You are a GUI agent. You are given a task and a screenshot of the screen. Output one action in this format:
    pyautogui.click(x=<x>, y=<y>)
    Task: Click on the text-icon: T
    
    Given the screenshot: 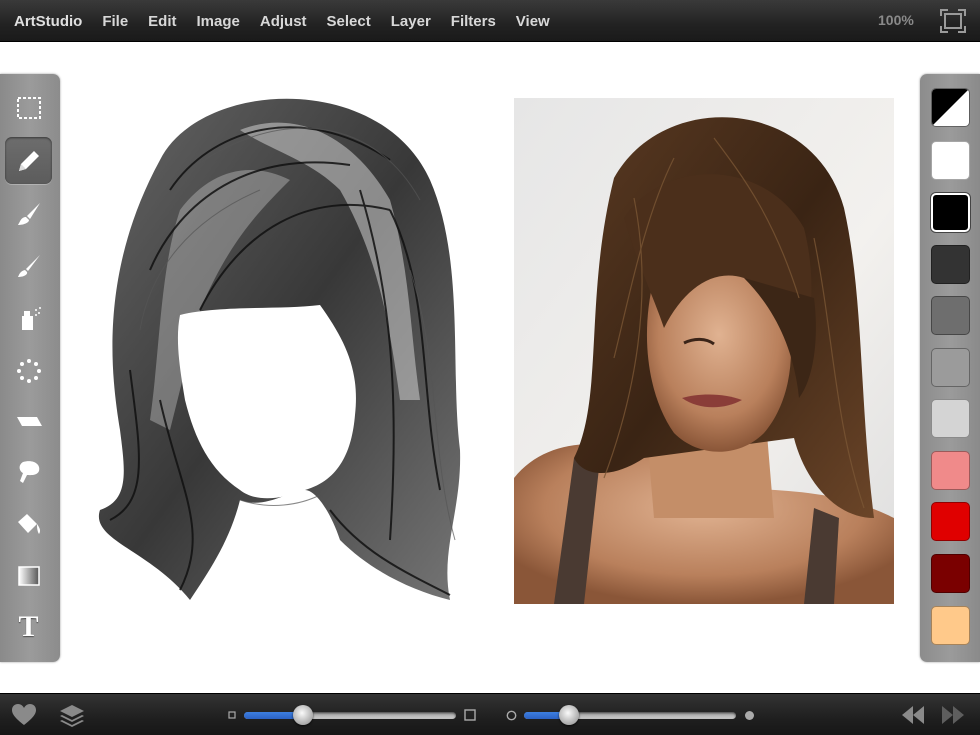 What is the action you would take?
    pyautogui.click(x=28, y=626)
    